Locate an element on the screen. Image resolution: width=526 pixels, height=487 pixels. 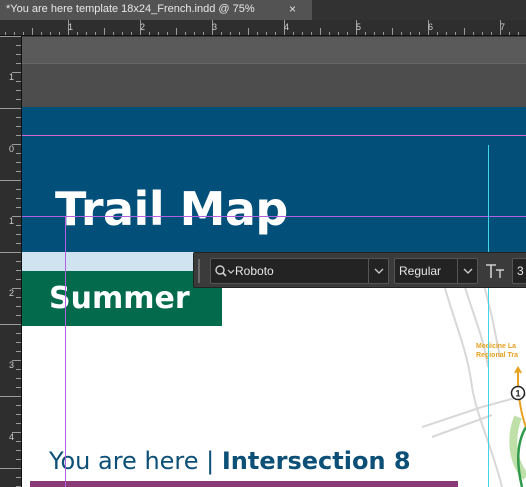
ruler-number: 6 is located at coordinates (431, 27).